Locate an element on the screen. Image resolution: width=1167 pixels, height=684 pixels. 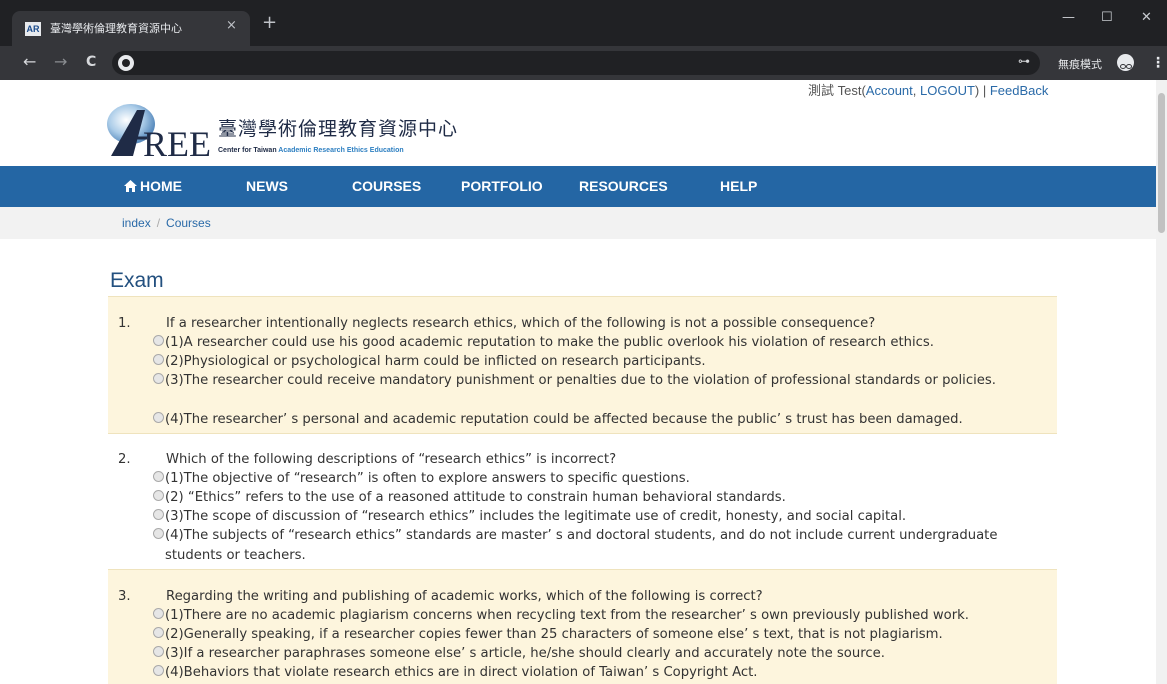
key-icon: ⊶ is located at coordinates (1024, 61).